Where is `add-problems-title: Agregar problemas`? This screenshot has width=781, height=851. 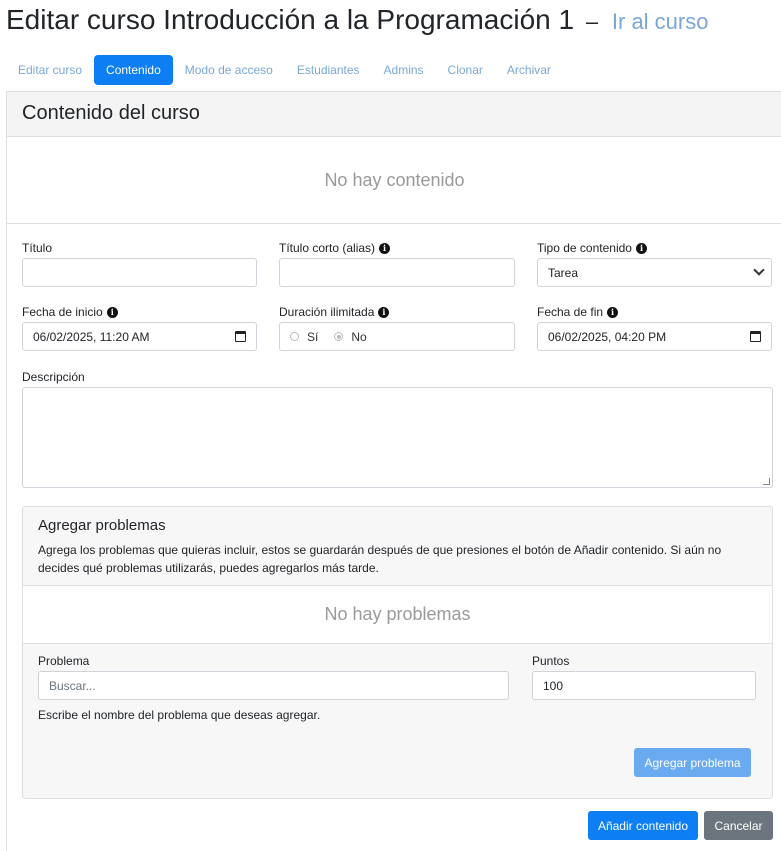 add-problems-title: Agregar problemas is located at coordinates (102, 525).